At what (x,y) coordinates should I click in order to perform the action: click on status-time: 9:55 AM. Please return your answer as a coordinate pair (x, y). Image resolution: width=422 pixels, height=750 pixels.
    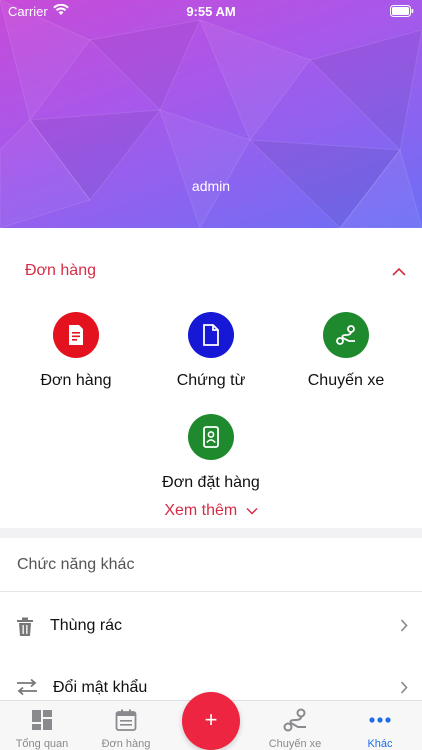
    Looking at the image, I should click on (211, 11).